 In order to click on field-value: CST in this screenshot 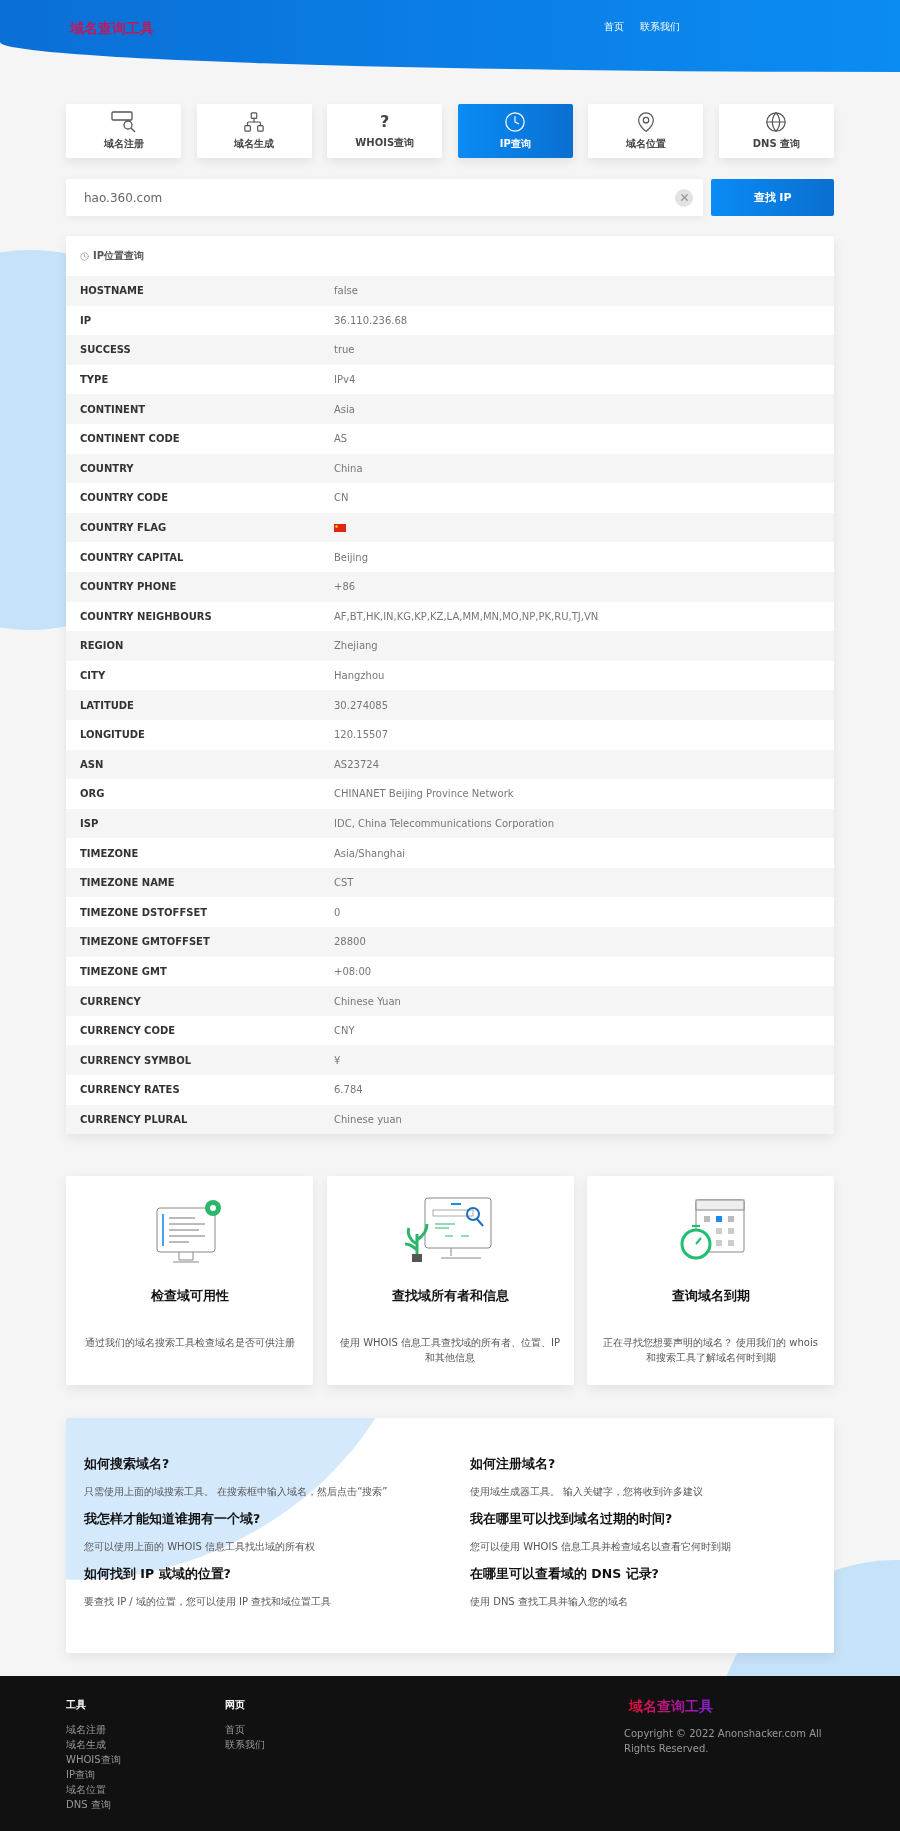, I will do `click(344, 883)`.